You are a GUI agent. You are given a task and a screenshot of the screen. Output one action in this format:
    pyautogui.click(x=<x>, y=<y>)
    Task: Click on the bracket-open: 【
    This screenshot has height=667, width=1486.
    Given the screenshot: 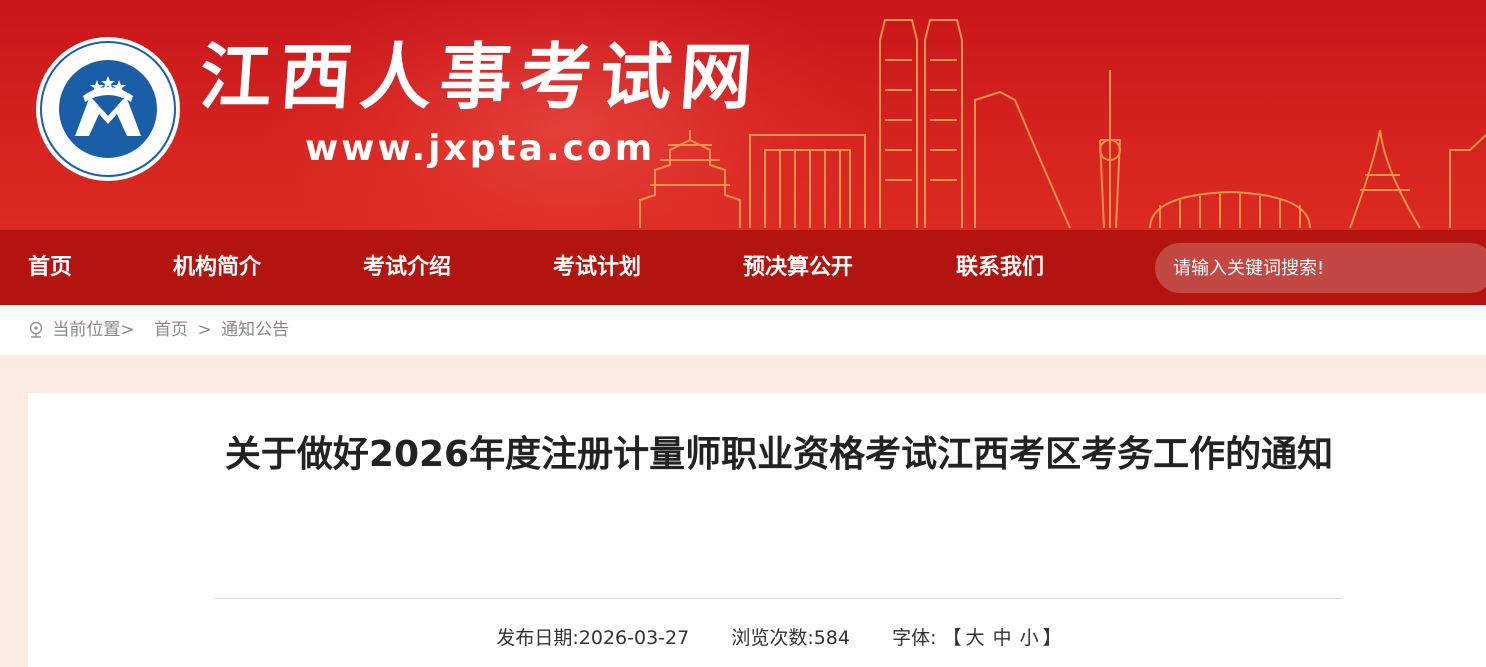 What is the action you would take?
    pyautogui.click(x=952, y=638)
    